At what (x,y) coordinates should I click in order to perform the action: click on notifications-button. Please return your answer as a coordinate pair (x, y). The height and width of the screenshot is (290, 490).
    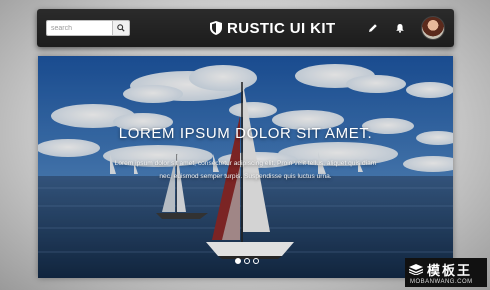
    Looking at the image, I should click on (400, 28).